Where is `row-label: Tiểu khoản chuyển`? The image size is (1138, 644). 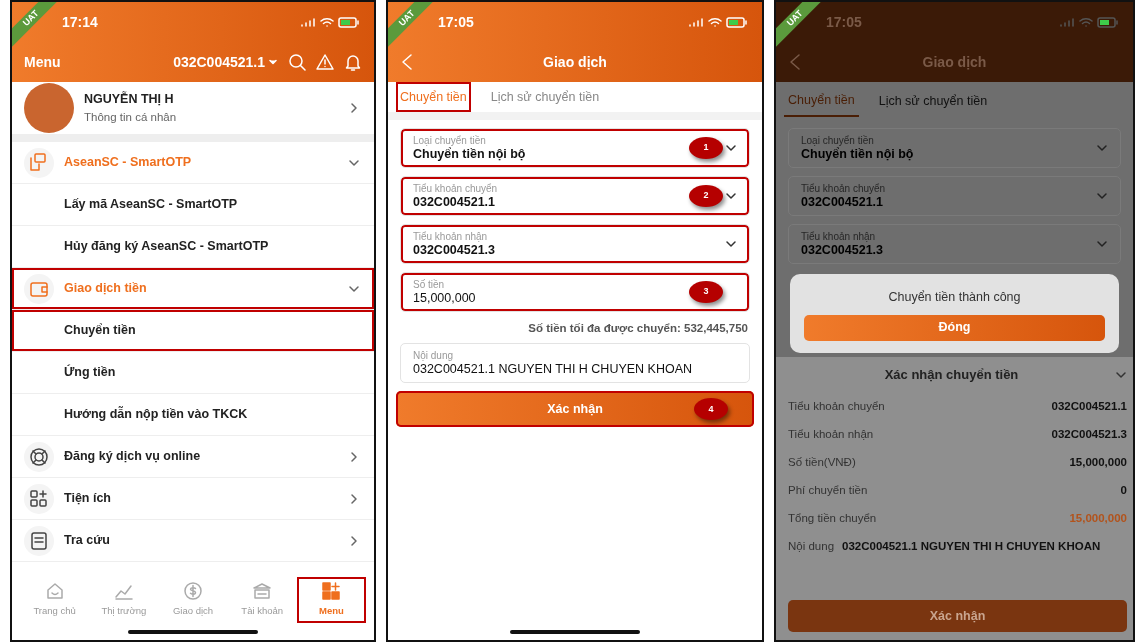
row-label: Tiểu khoản chuyển is located at coordinates (836, 406).